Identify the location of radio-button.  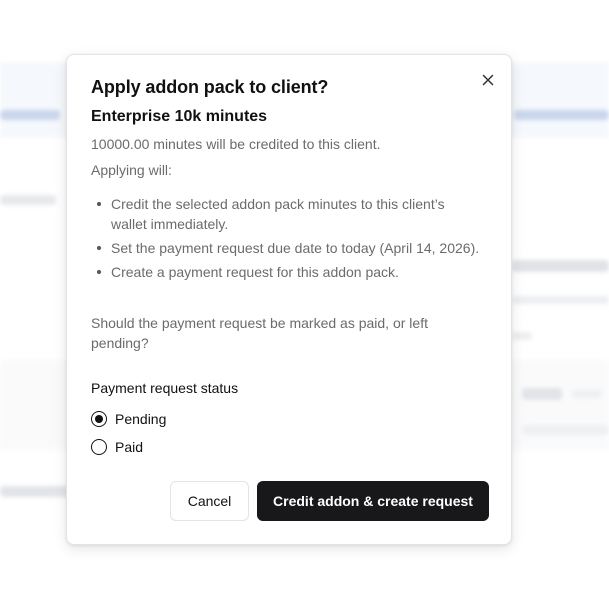
(99, 447).